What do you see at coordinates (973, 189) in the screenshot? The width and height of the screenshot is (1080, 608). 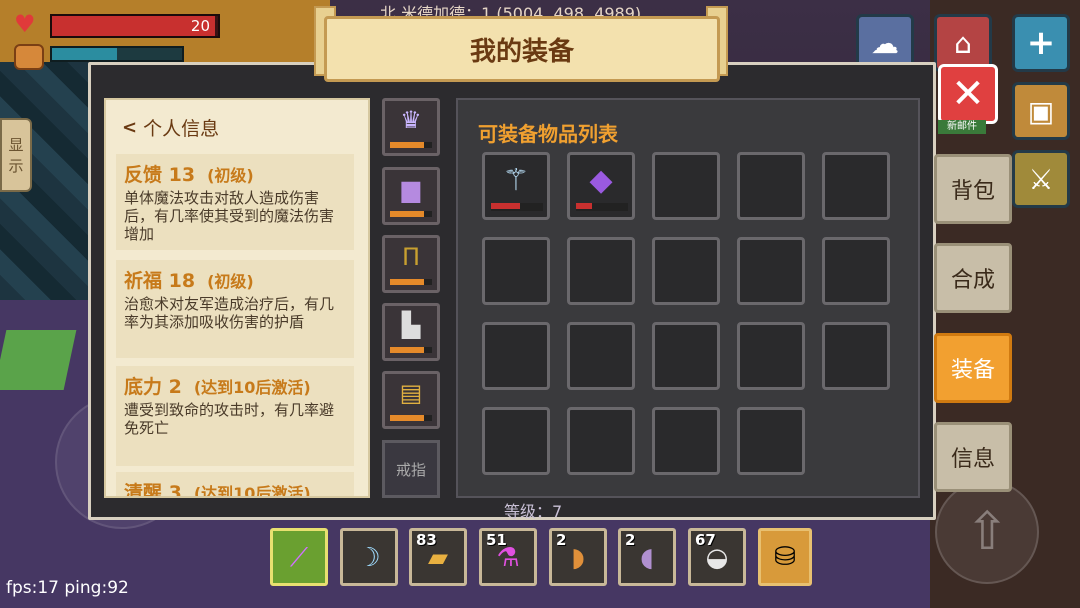 I see `tab-backpack: 背包` at bounding box center [973, 189].